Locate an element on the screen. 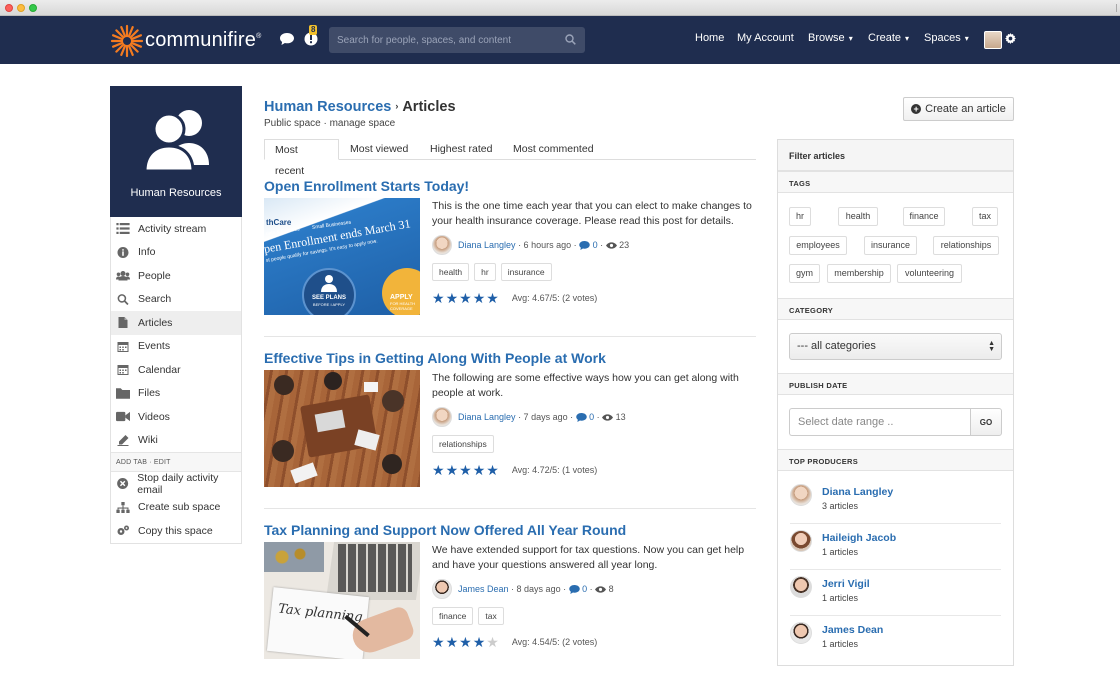 The height and width of the screenshot is (679, 1120). date-range-input is located at coordinates (879, 422).